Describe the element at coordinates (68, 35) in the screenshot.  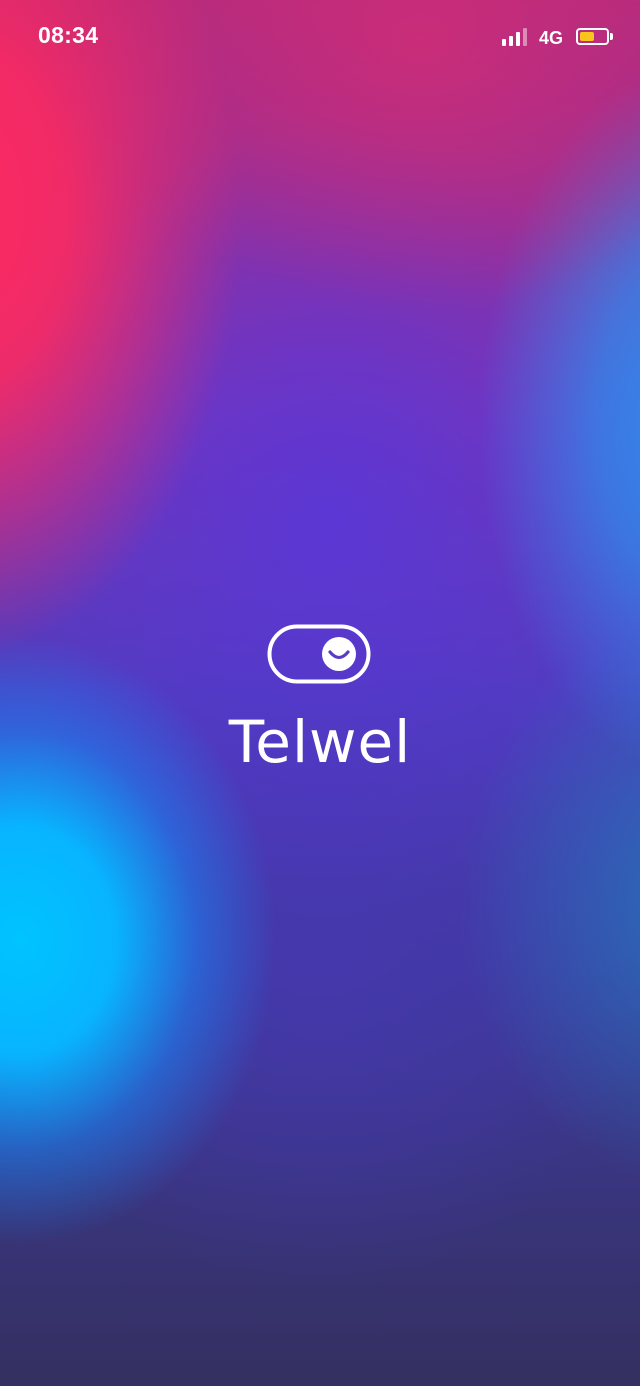
I see `status-time: 08:34` at that location.